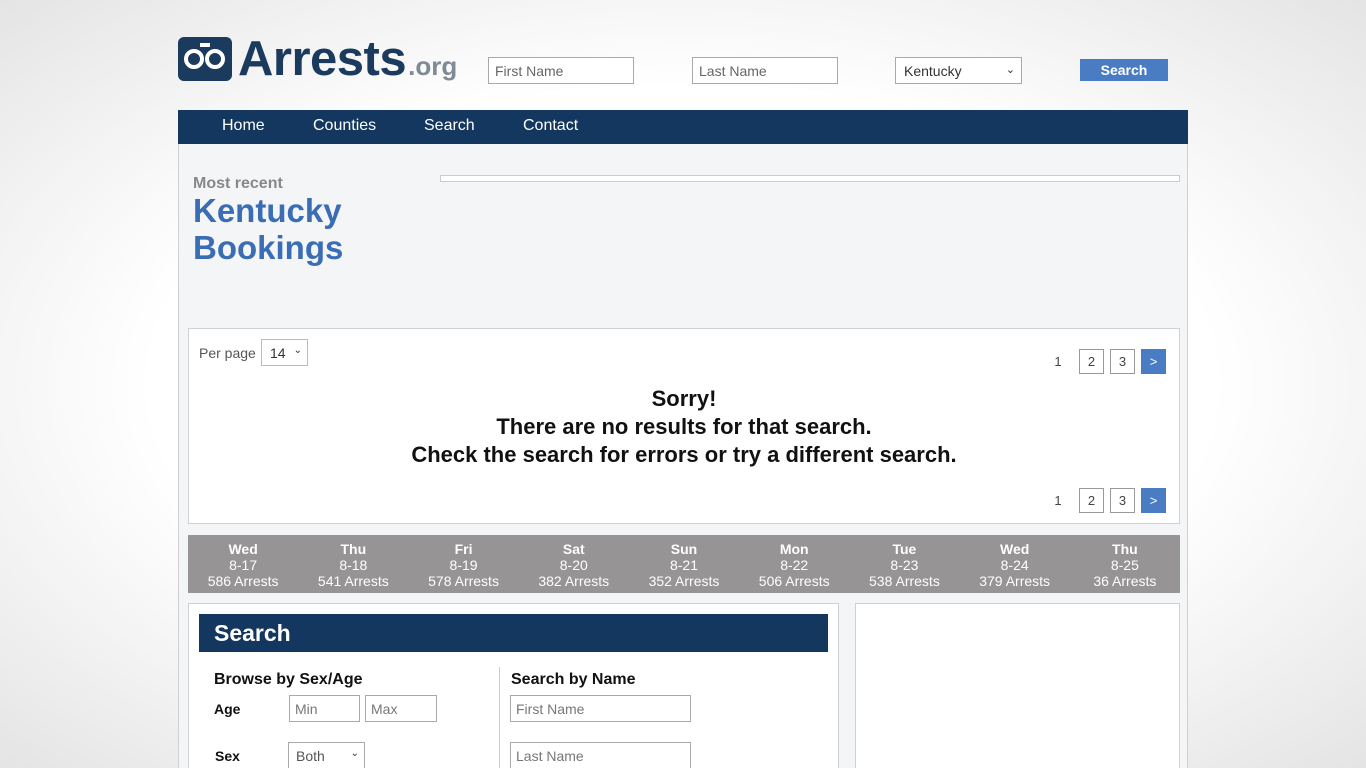 This screenshot has height=768, width=1366. What do you see at coordinates (904, 581) in the screenshot?
I see `day-count: 538 Arrests` at bounding box center [904, 581].